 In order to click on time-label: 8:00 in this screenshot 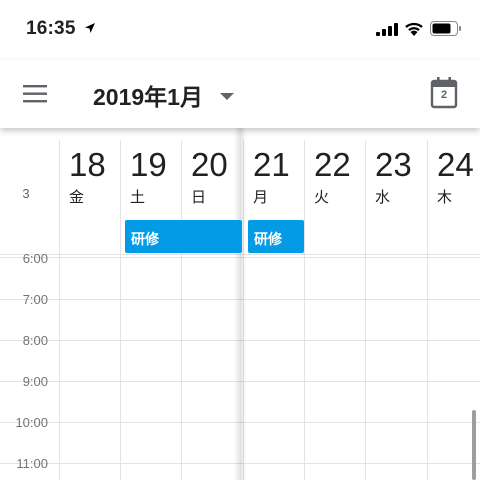, I will do `click(35, 340)`.